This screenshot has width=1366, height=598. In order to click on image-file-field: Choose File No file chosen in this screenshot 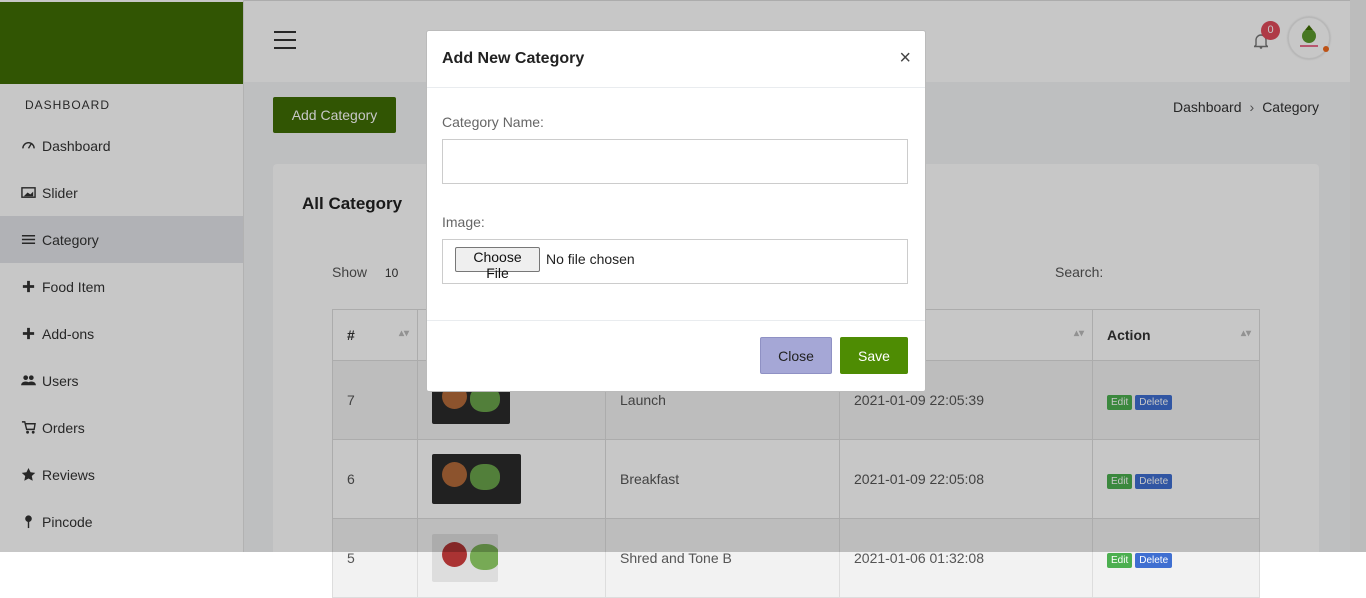, I will do `click(675, 261)`.